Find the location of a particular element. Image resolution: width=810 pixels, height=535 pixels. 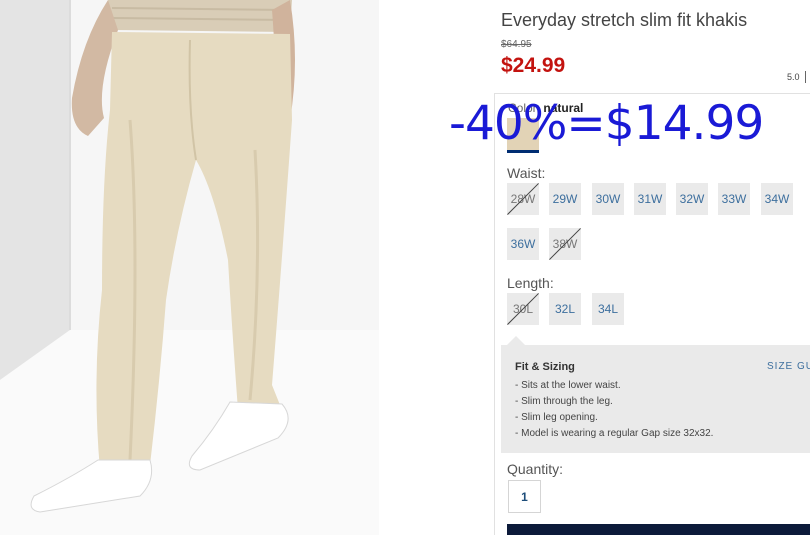

fit-sizing-title: Fit & Sizing is located at coordinates (545, 367).